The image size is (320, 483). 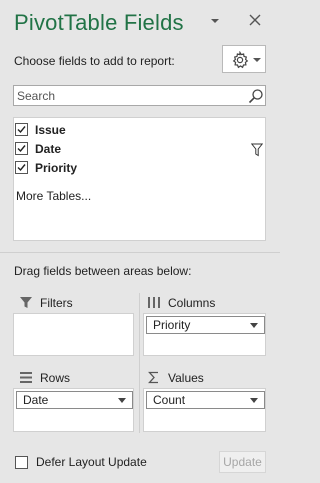 What do you see at coordinates (50, 130) in the screenshot?
I see `field-name: Issue` at bounding box center [50, 130].